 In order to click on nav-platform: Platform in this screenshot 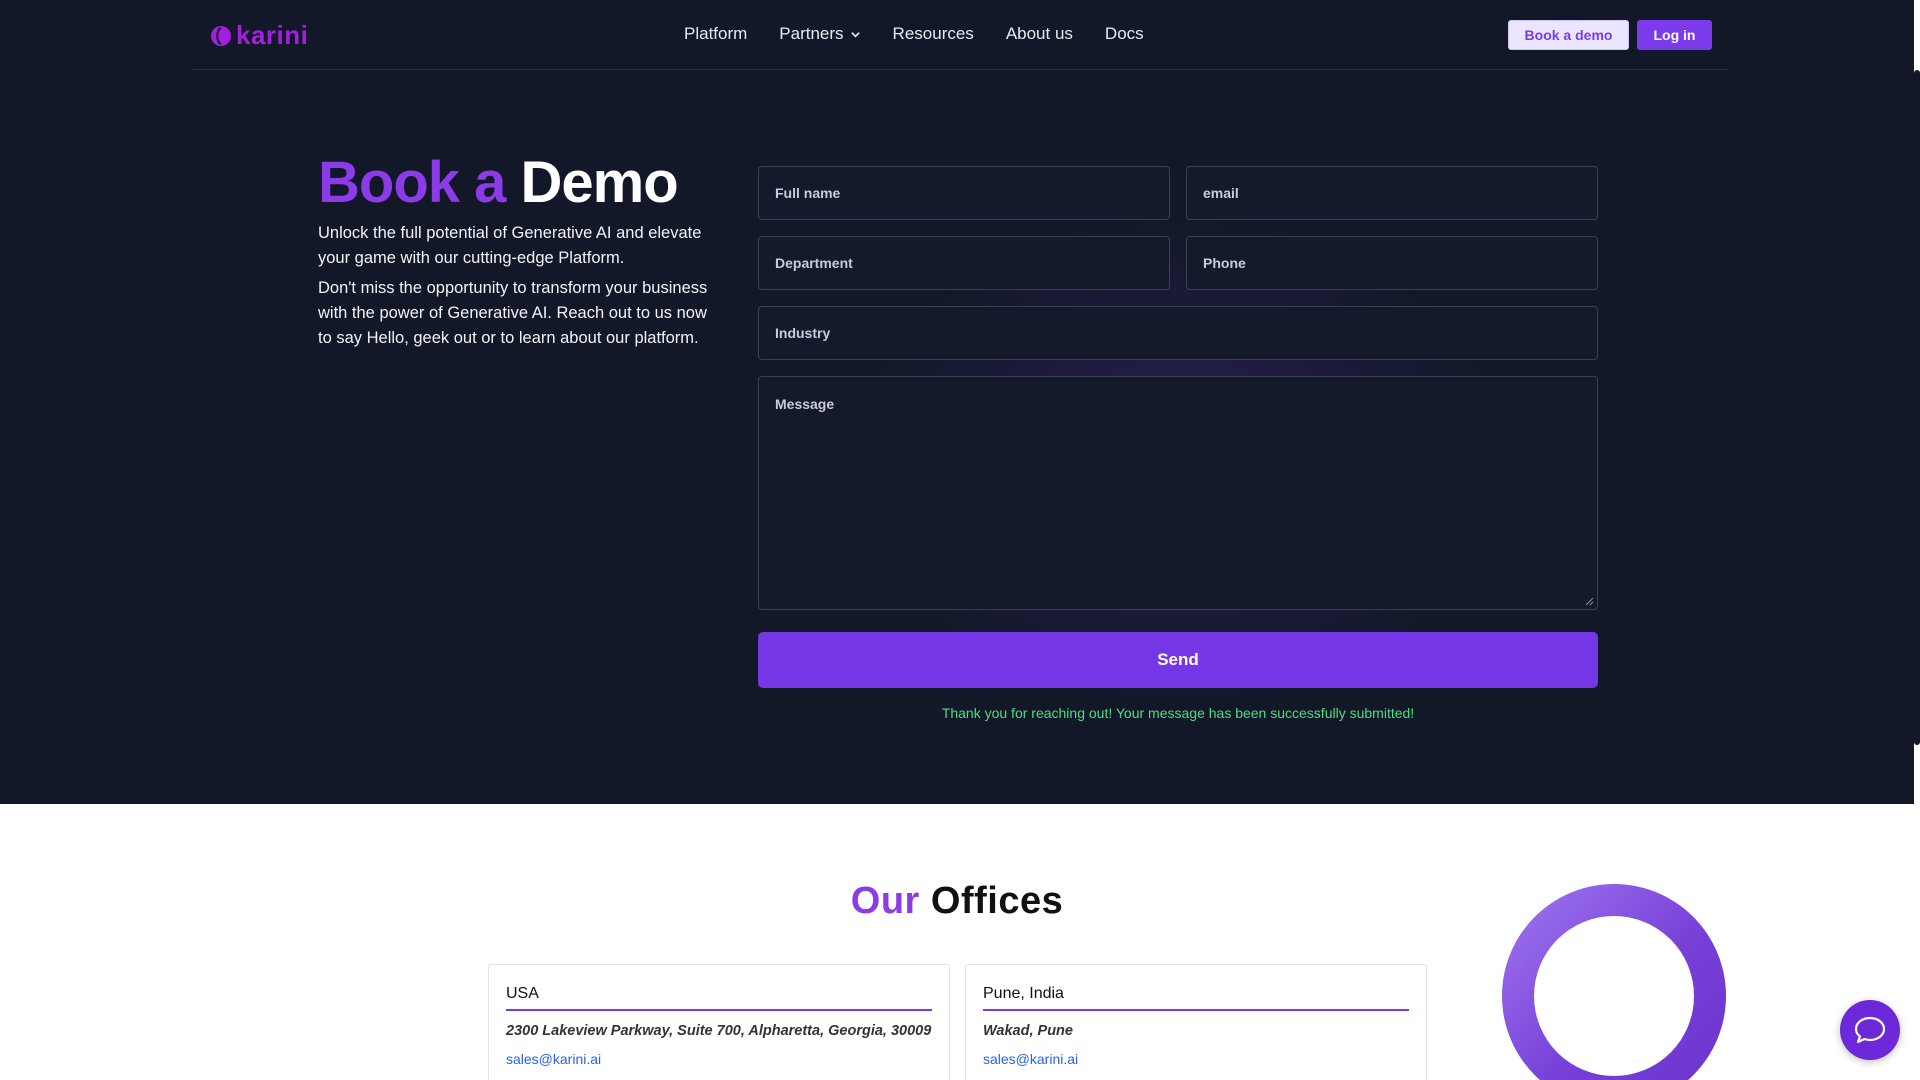, I will do `click(715, 34)`.